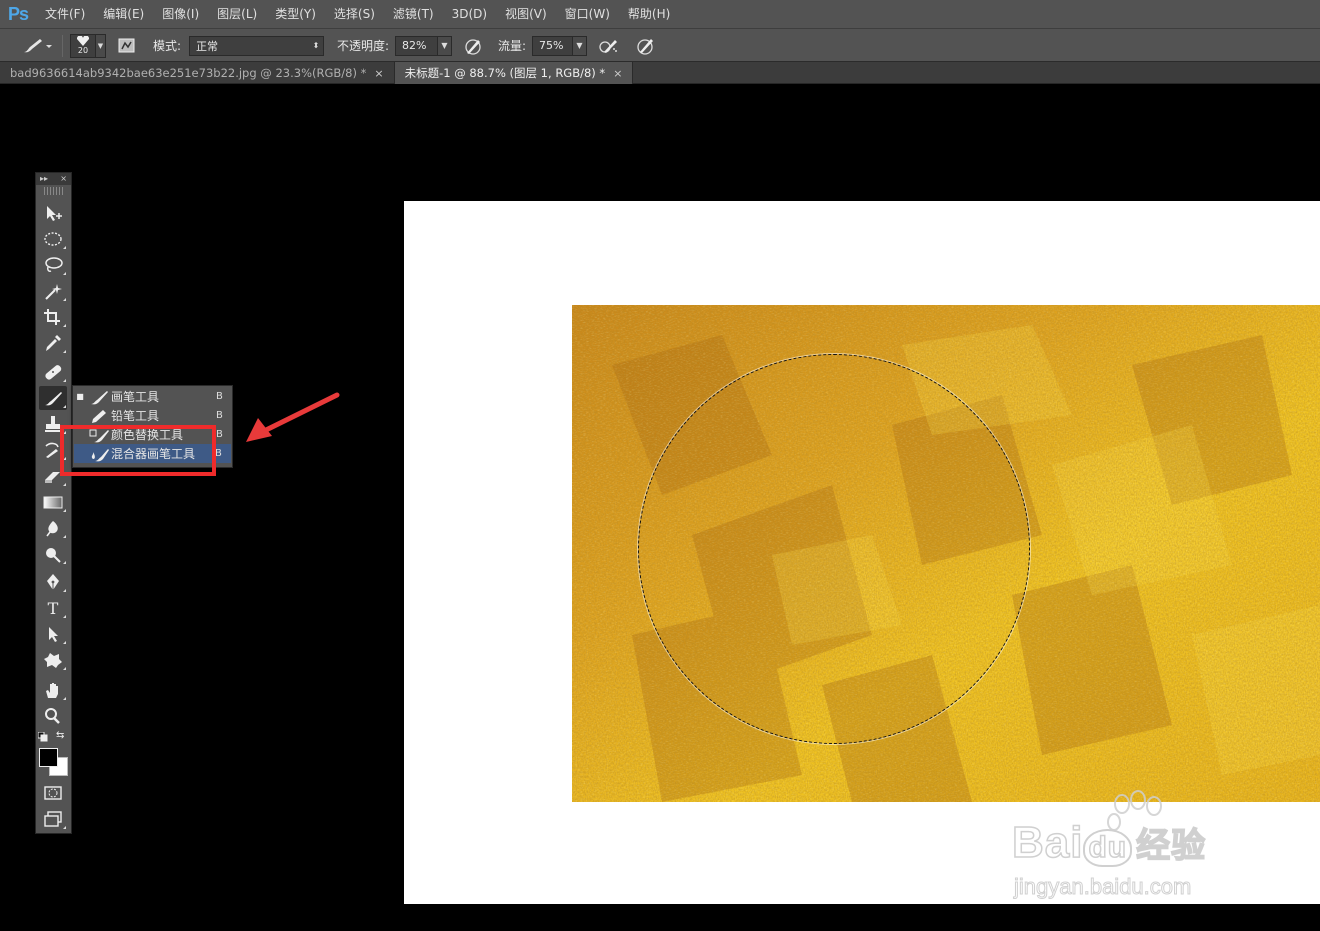 This screenshot has height=931, width=1320. I want to click on custom-shape-tool, so click(53, 660).